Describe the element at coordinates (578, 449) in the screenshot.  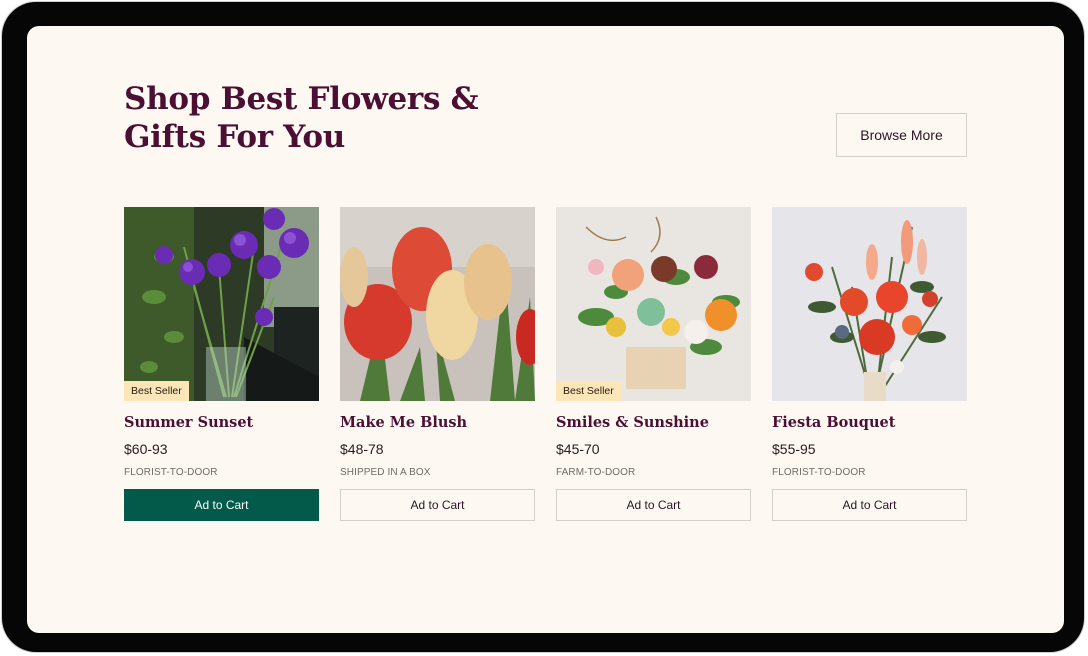
I see `product-price: $45-70` at that location.